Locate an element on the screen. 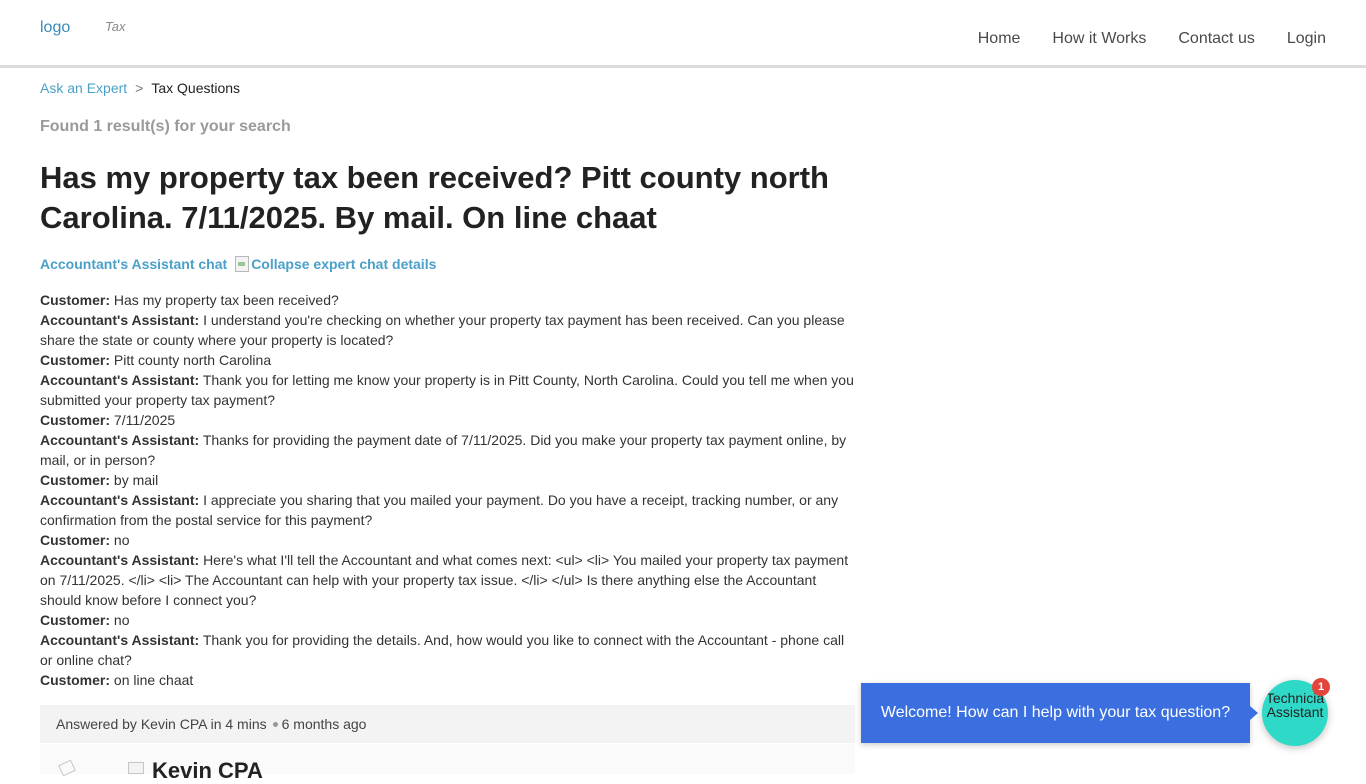 The height and width of the screenshot is (784, 1366). transcript-line: Customer: on line chaat is located at coordinates (450, 680).